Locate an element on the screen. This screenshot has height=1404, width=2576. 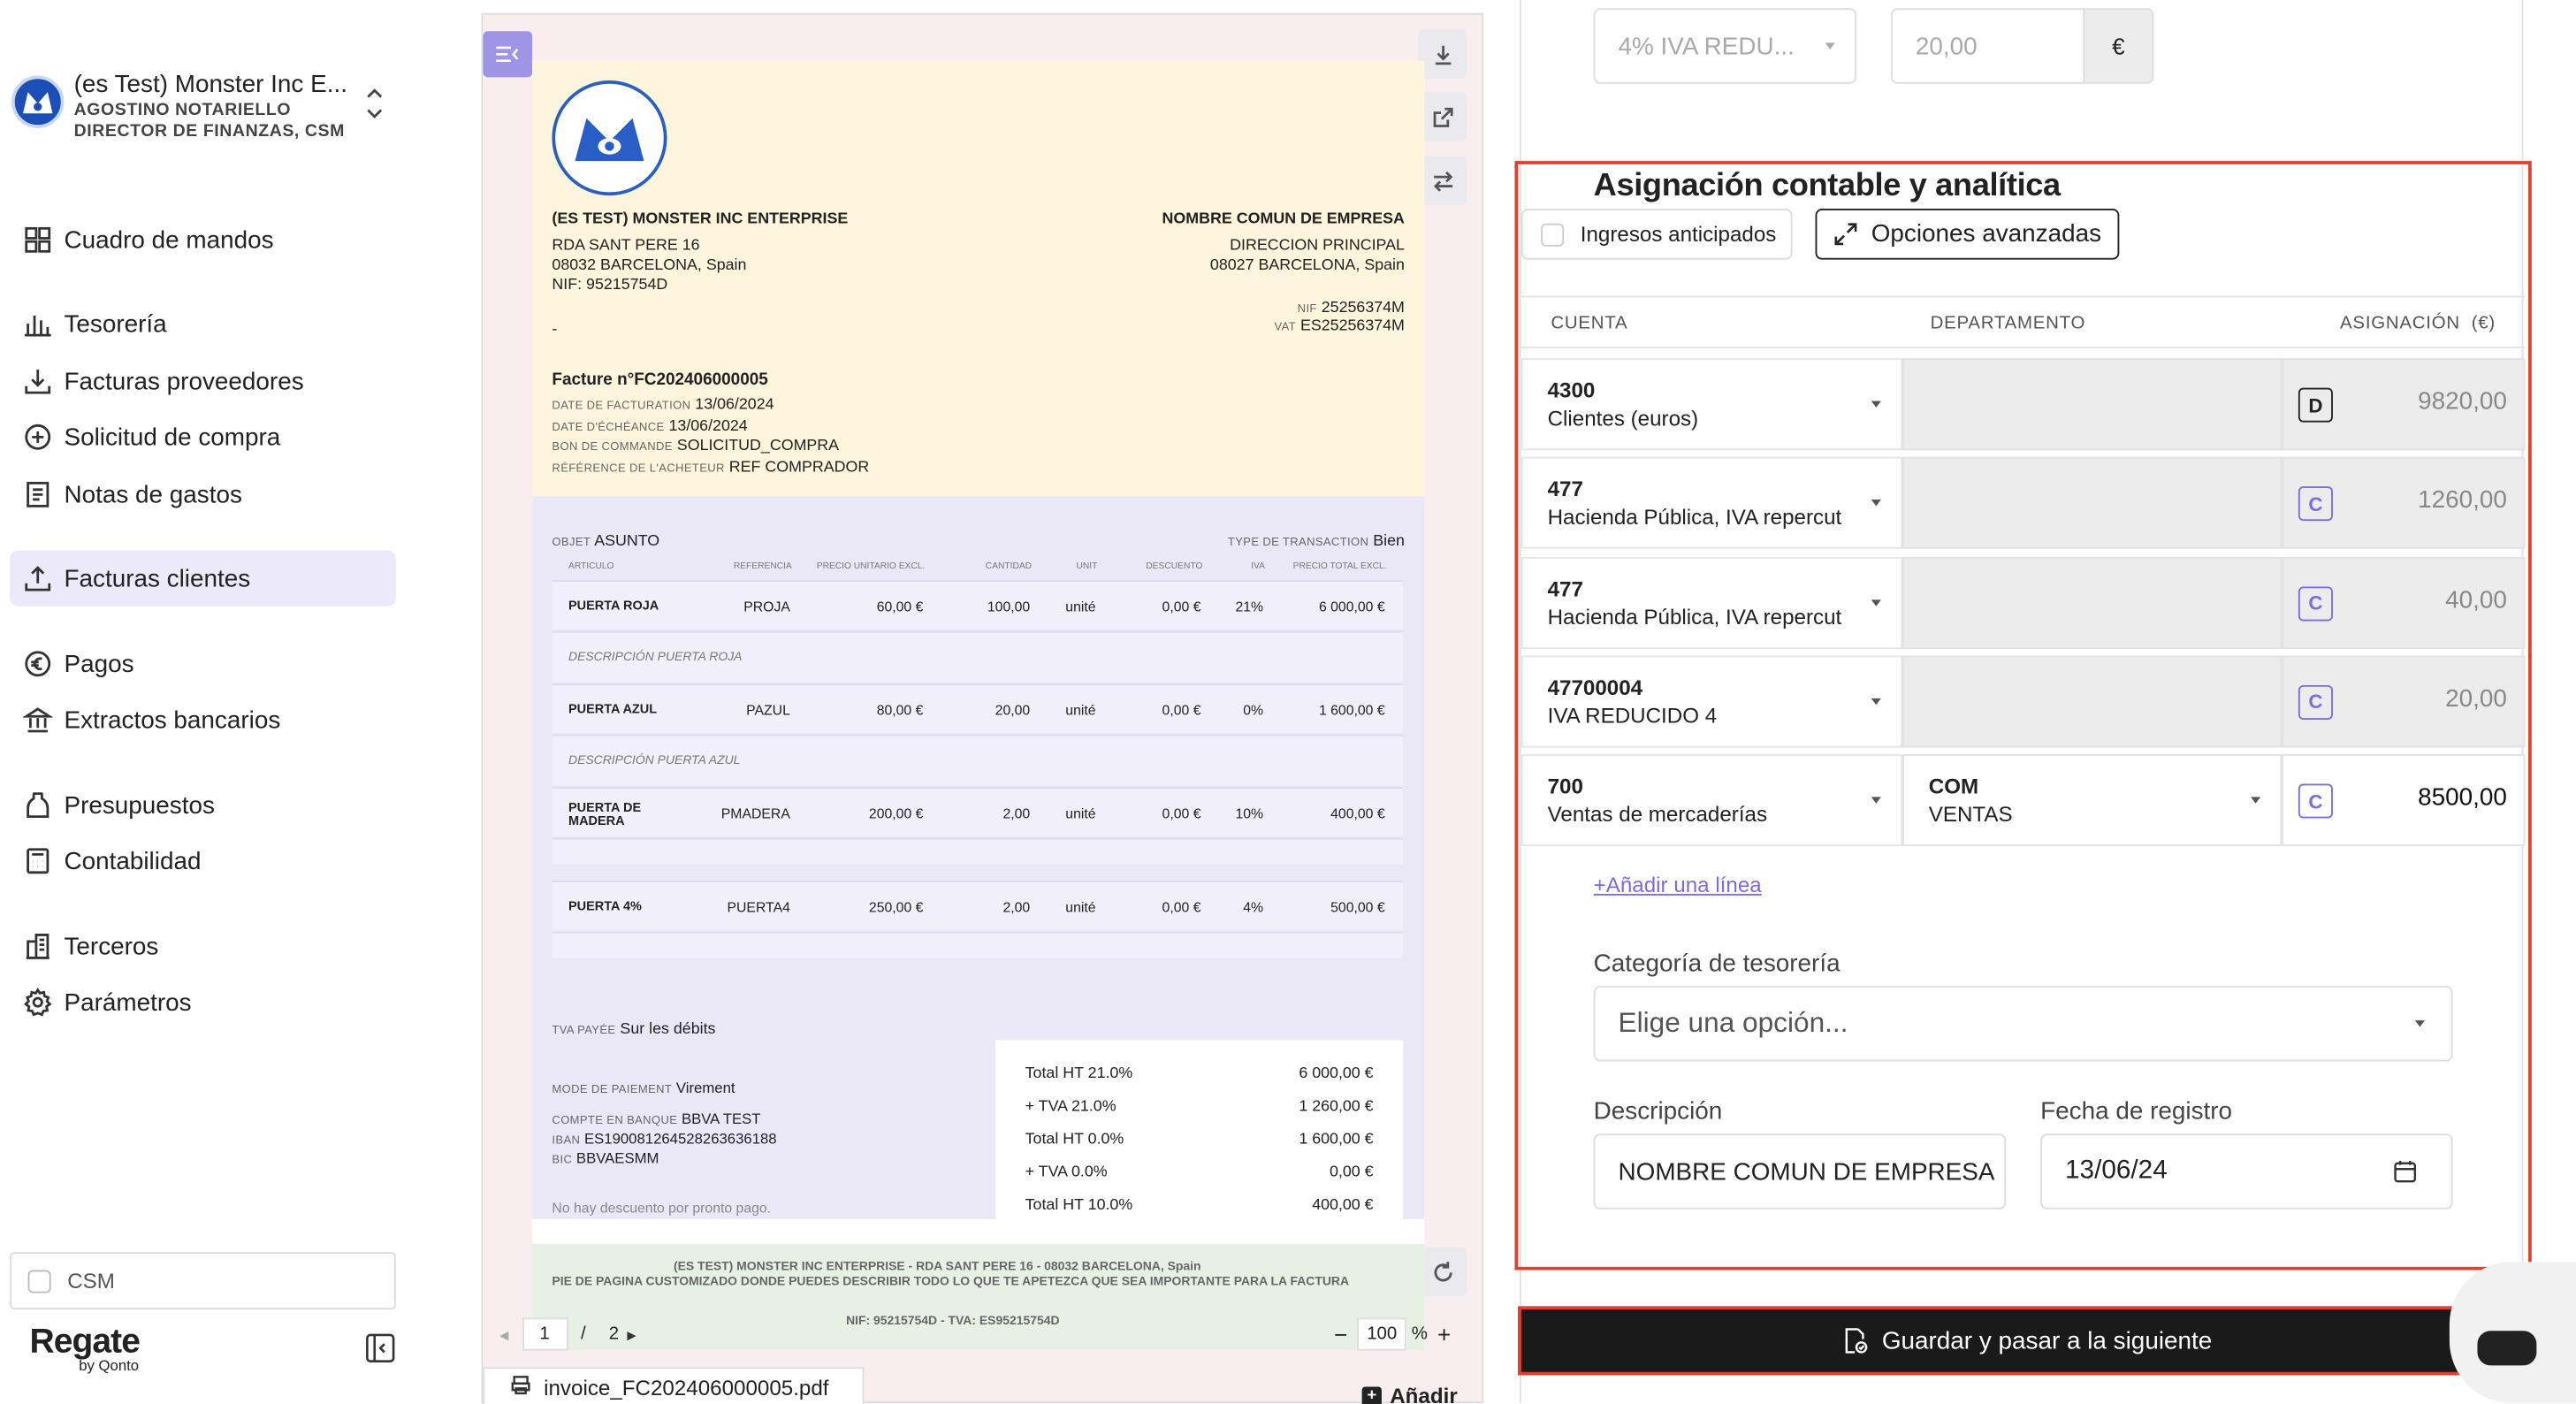
invoice-cell-name: PUERTA ROJA is located at coordinates (613, 606).